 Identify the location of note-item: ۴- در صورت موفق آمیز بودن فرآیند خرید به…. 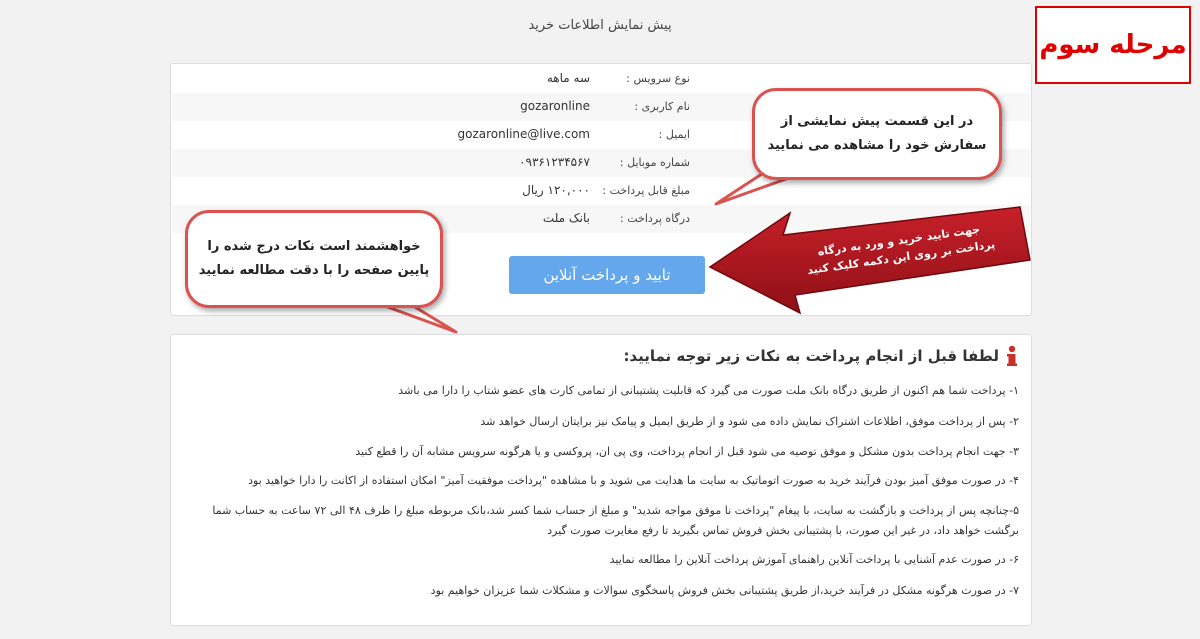
(633, 480).